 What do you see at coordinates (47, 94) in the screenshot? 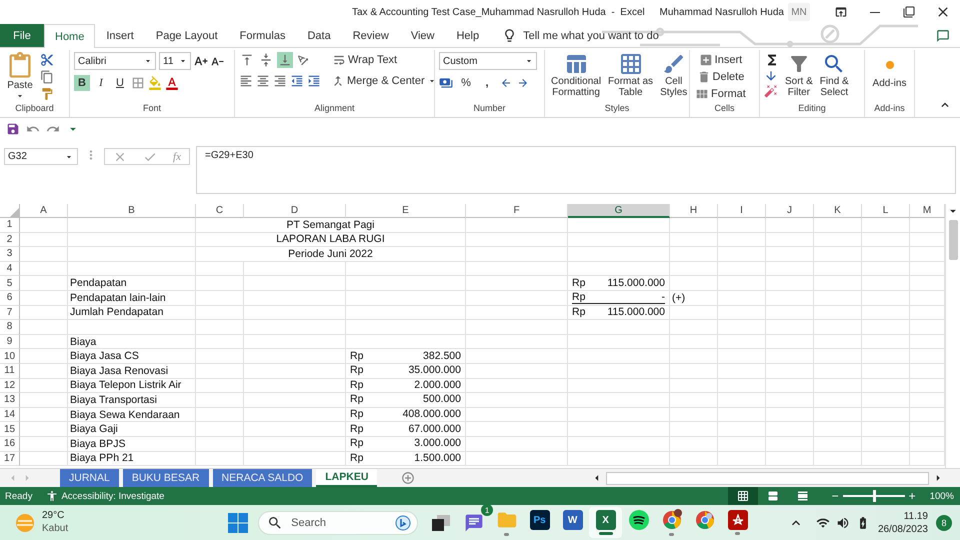
I see `paintbrush-icon` at bounding box center [47, 94].